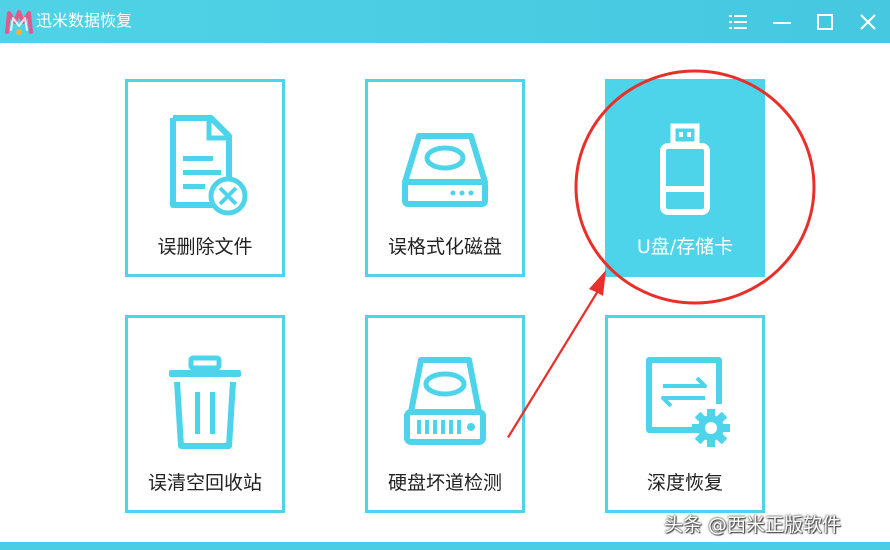  I want to click on tile-bad-sector-check: 硬盘坏道检测, so click(445, 414).